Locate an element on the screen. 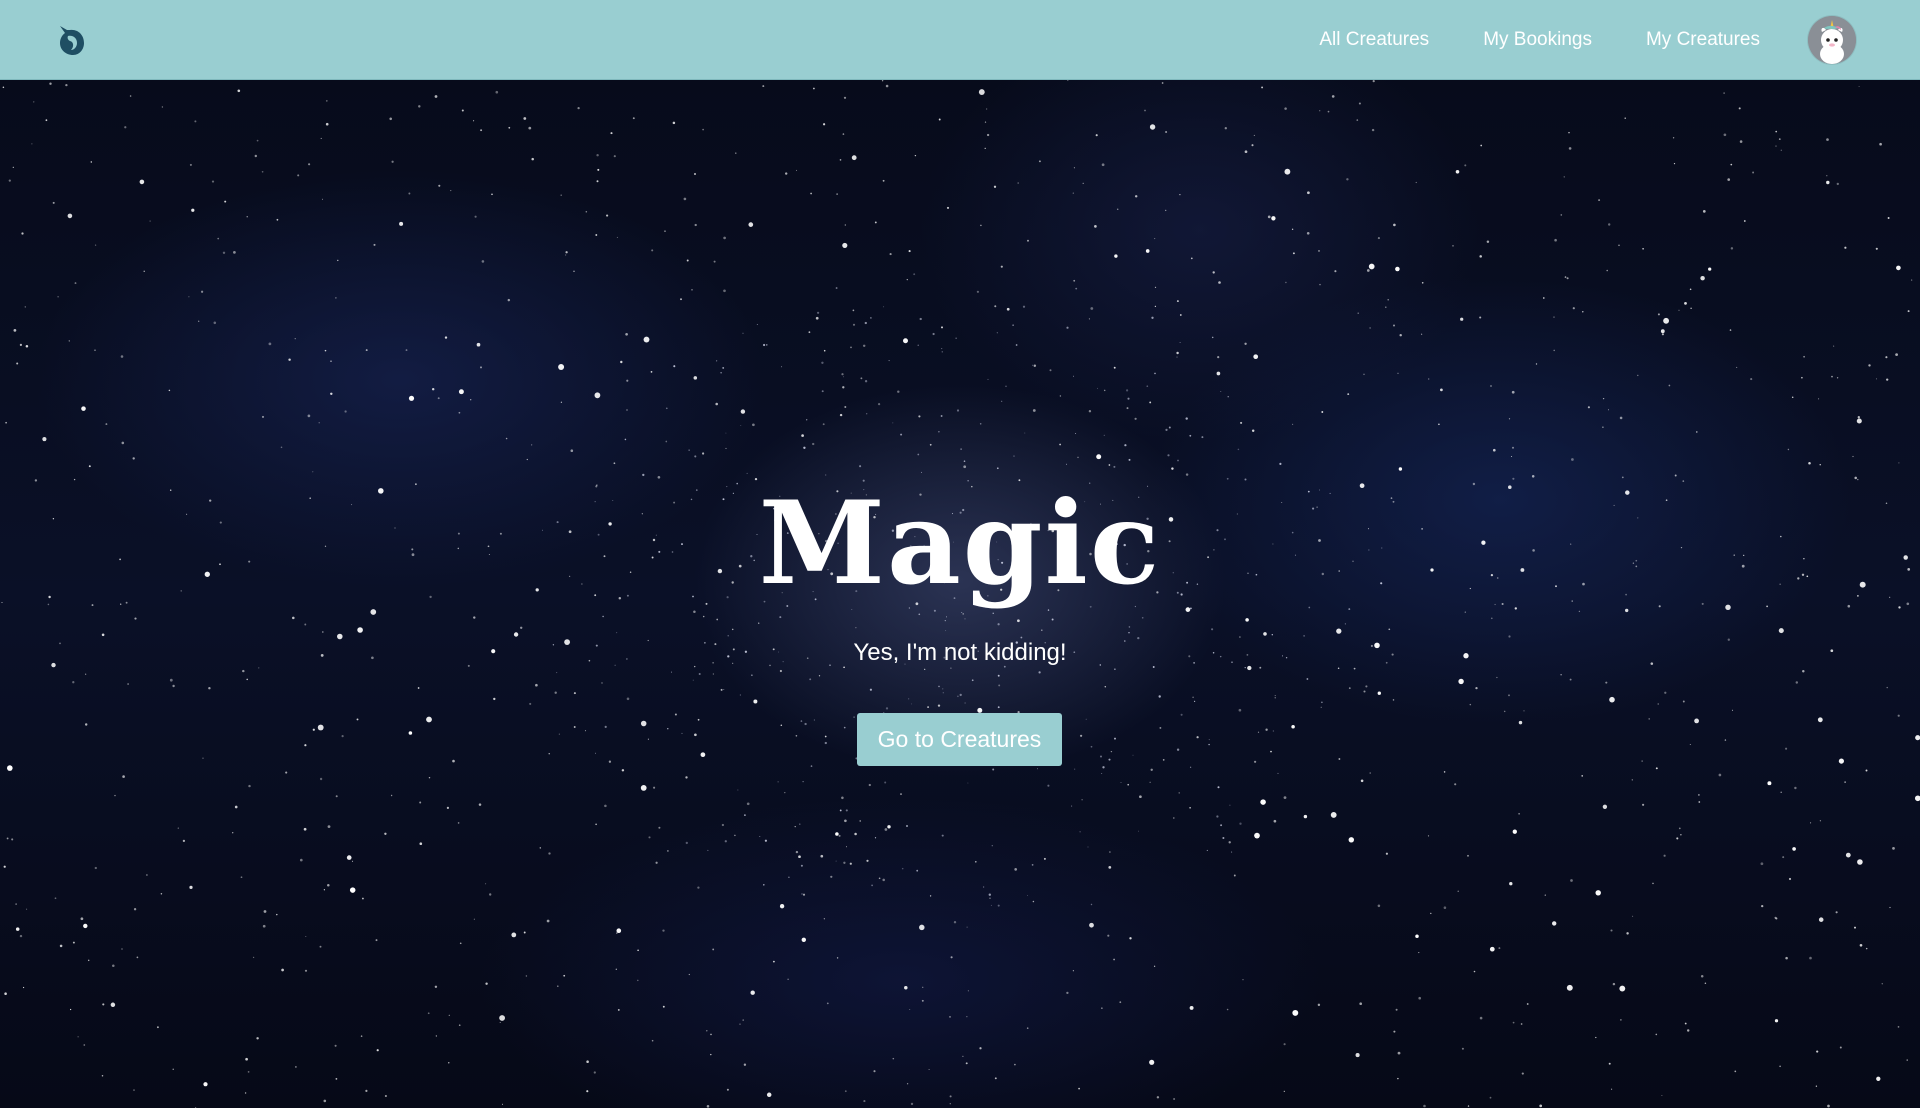 Image resolution: width=1920 pixels, height=1108 pixels. hero-subtitle: Yes, I'm not kidding! is located at coordinates (960, 652).